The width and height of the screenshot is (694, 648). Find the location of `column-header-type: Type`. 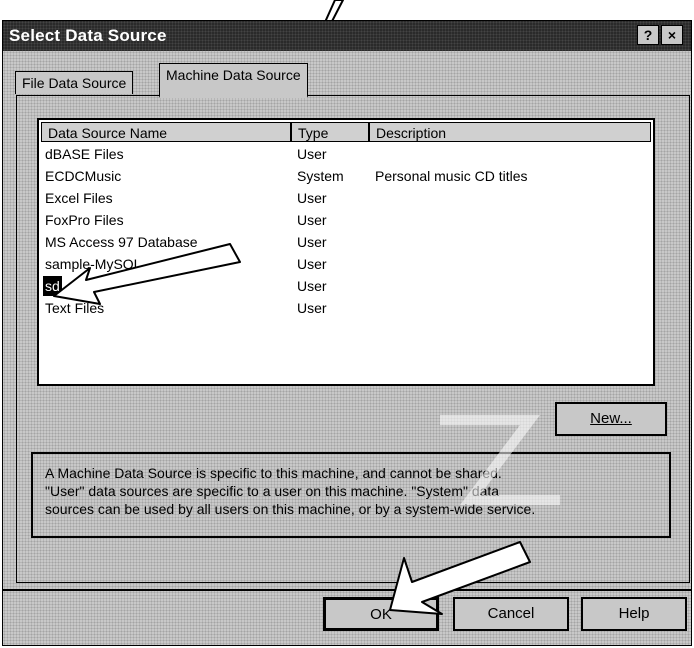

column-header-type: Type is located at coordinates (330, 132).